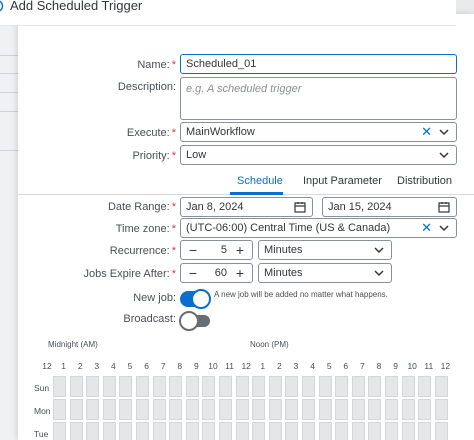 Image resolution: width=474 pixels, height=440 pixels. What do you see at coordinates (194, 321) in the screenshot?
I see `broadcast-switch` at bounding box center [194, 321].